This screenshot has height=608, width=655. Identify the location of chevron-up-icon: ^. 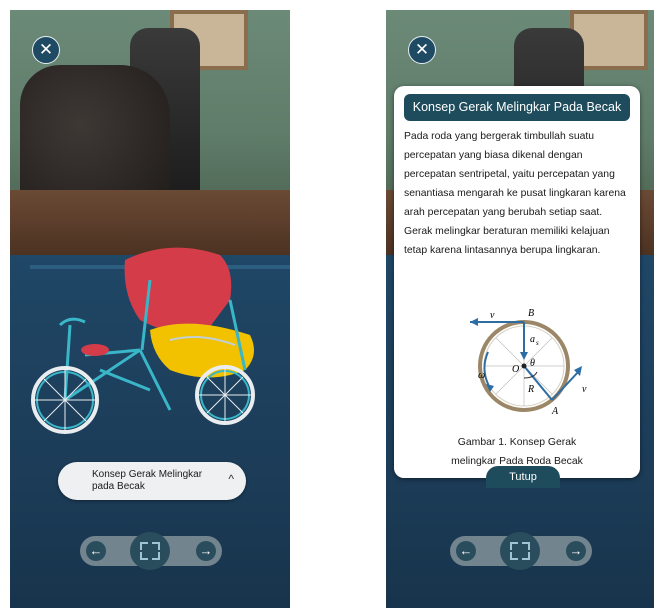
(231, 479).